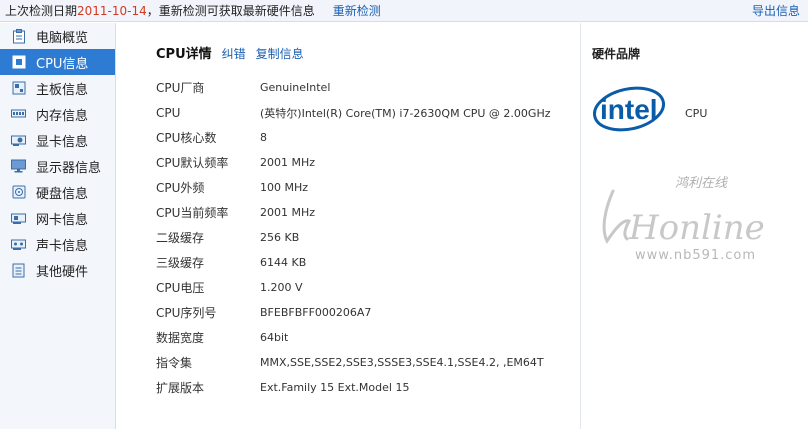 The height and width of the screenshot is (429, 808). I want to click on graphics-card-icon, so click(18, 140).